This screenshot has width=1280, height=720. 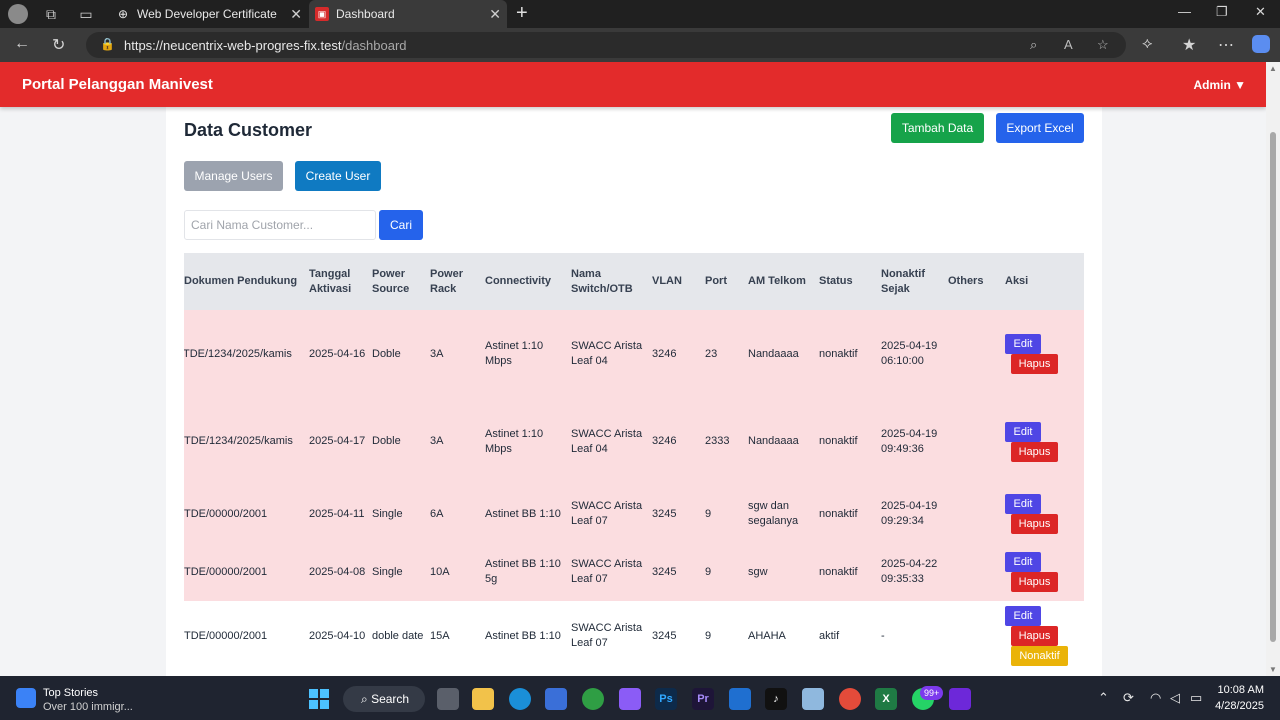 What do you see at coordinates (337, 571) in the screenshot?
I see `cell-tanggal: 2025-04-08` at bounding box center [337, 571].